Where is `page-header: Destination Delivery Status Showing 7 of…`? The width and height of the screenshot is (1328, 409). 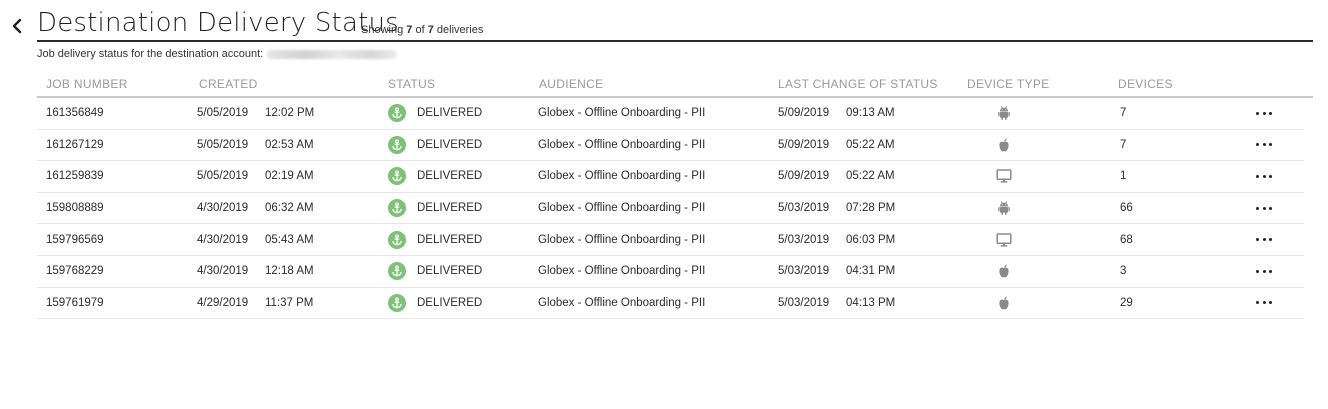 page-header: Destination Delivery Status Showing 7 of… is located at coordinates (664, 21).